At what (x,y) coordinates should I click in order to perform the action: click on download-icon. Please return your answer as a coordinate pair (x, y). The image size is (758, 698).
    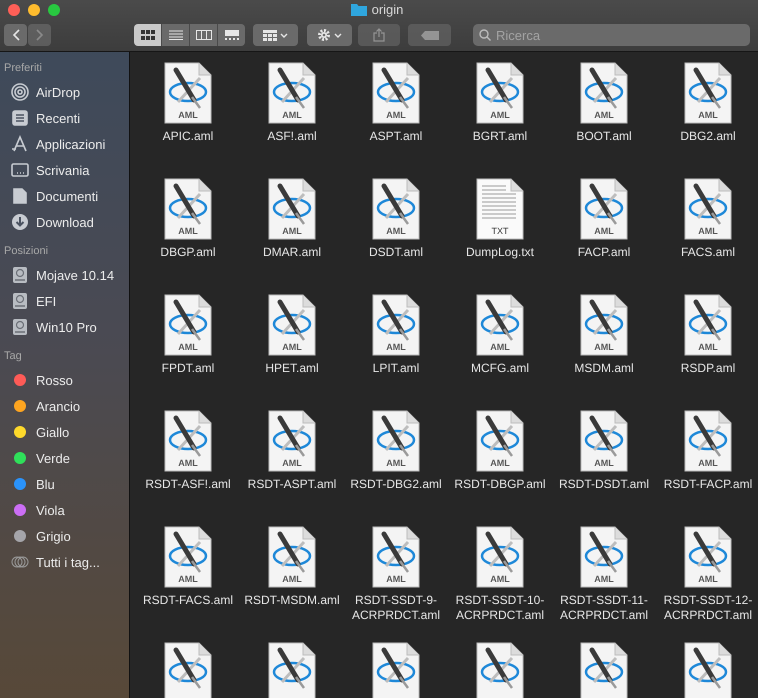
    Looking at the image, I should click on (20, 222).